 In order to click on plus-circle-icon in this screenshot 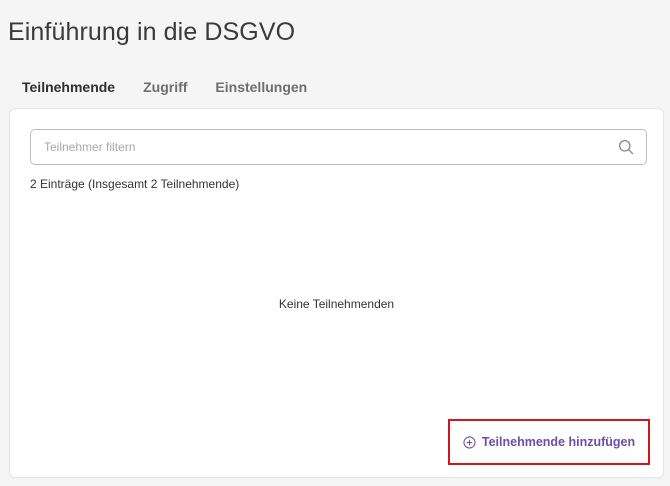, I will do `click(469, 442)`.